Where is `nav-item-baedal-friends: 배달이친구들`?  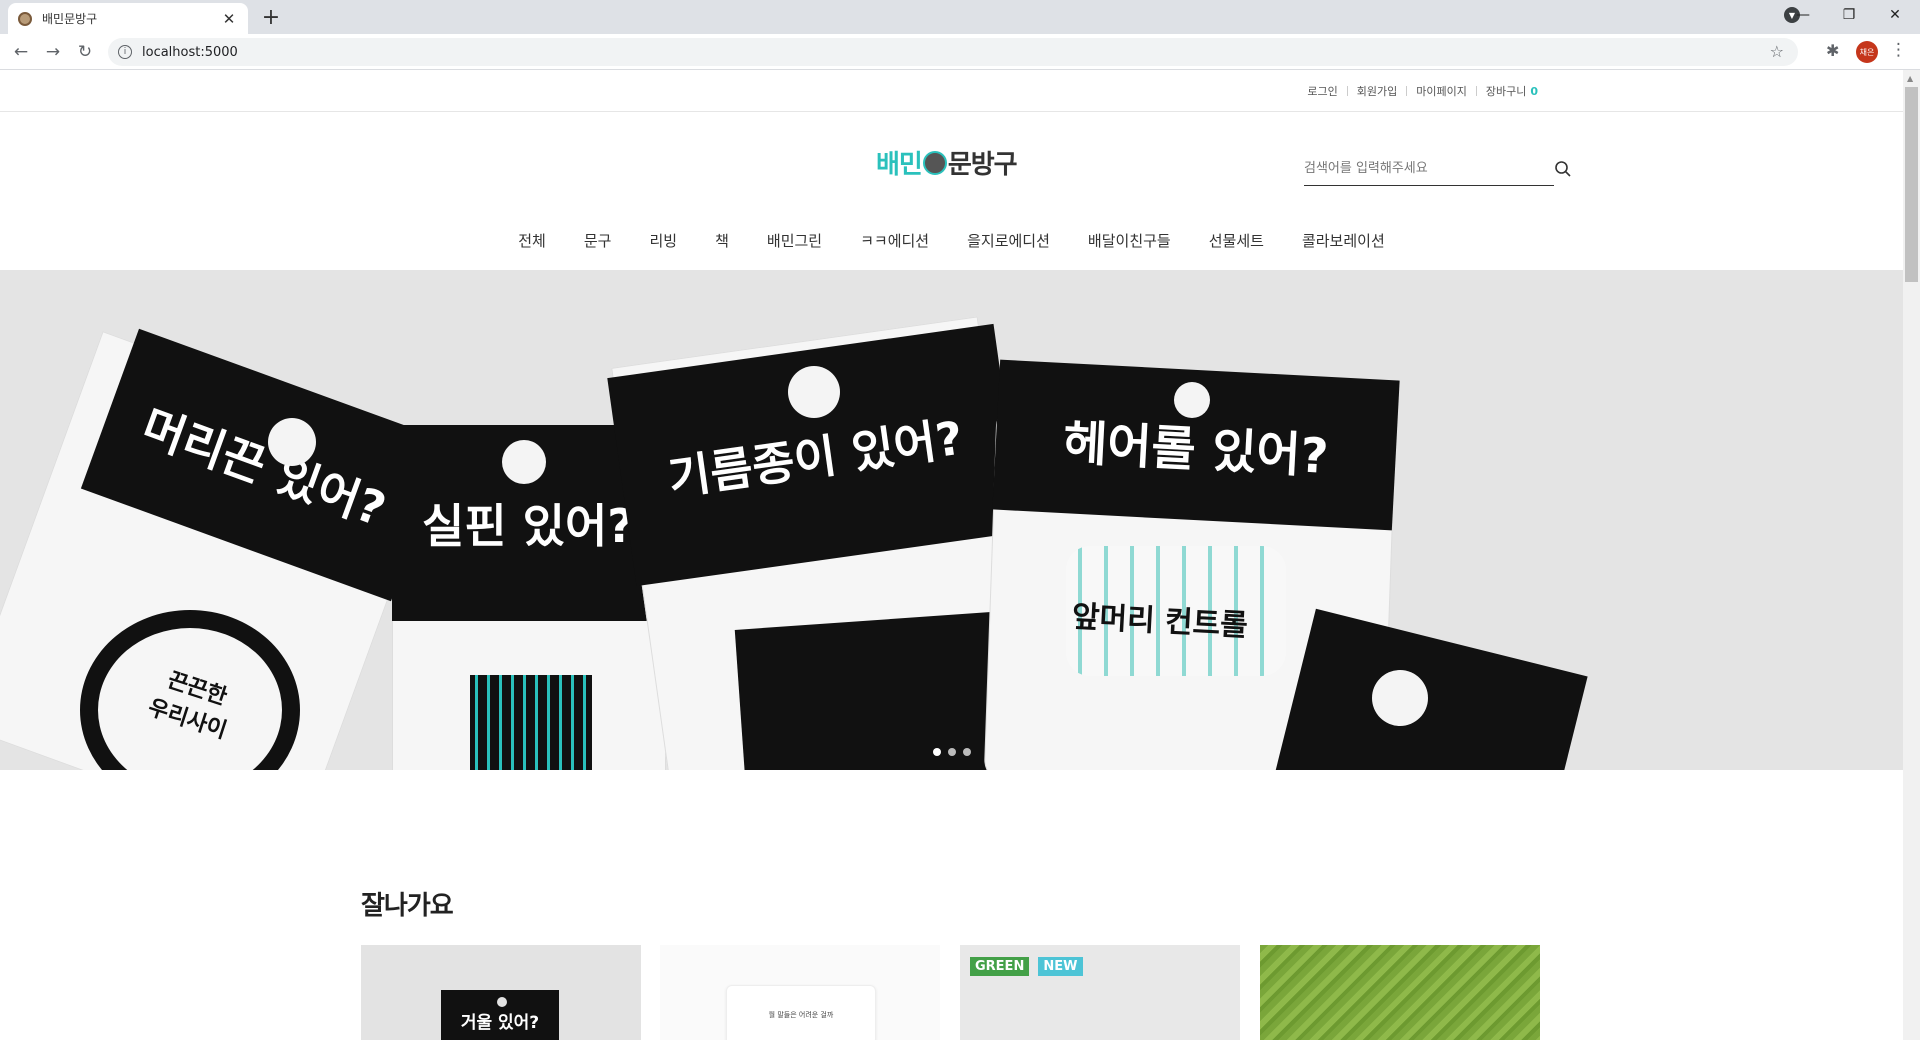
nav-item-baedal-friends: 배달이친구들 is located at coordinates (1129, 240).